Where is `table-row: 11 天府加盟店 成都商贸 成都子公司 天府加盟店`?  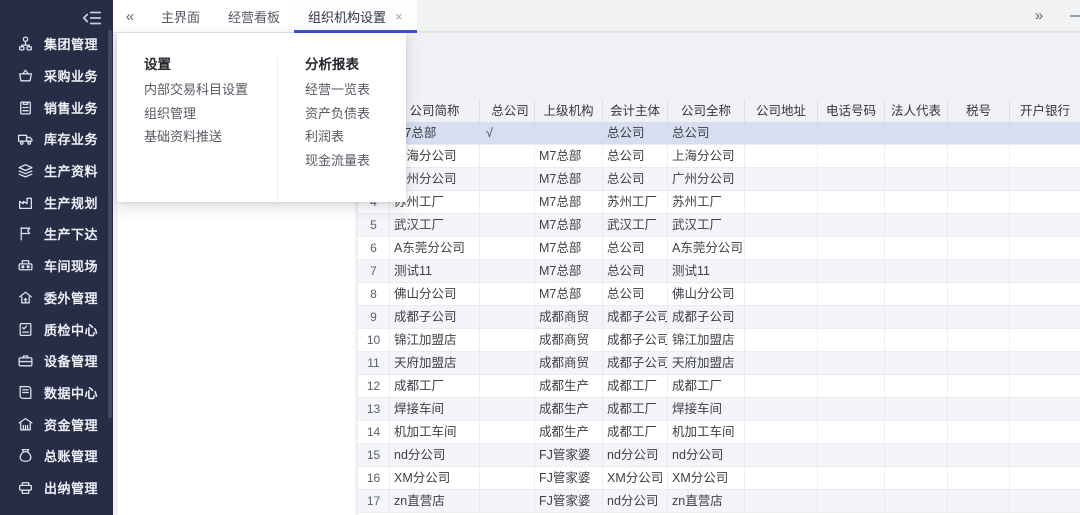 table-row: 11 天府加盟店 成都商贸 成都子公司 天府加盟店 is located at coordinates (719, 363).